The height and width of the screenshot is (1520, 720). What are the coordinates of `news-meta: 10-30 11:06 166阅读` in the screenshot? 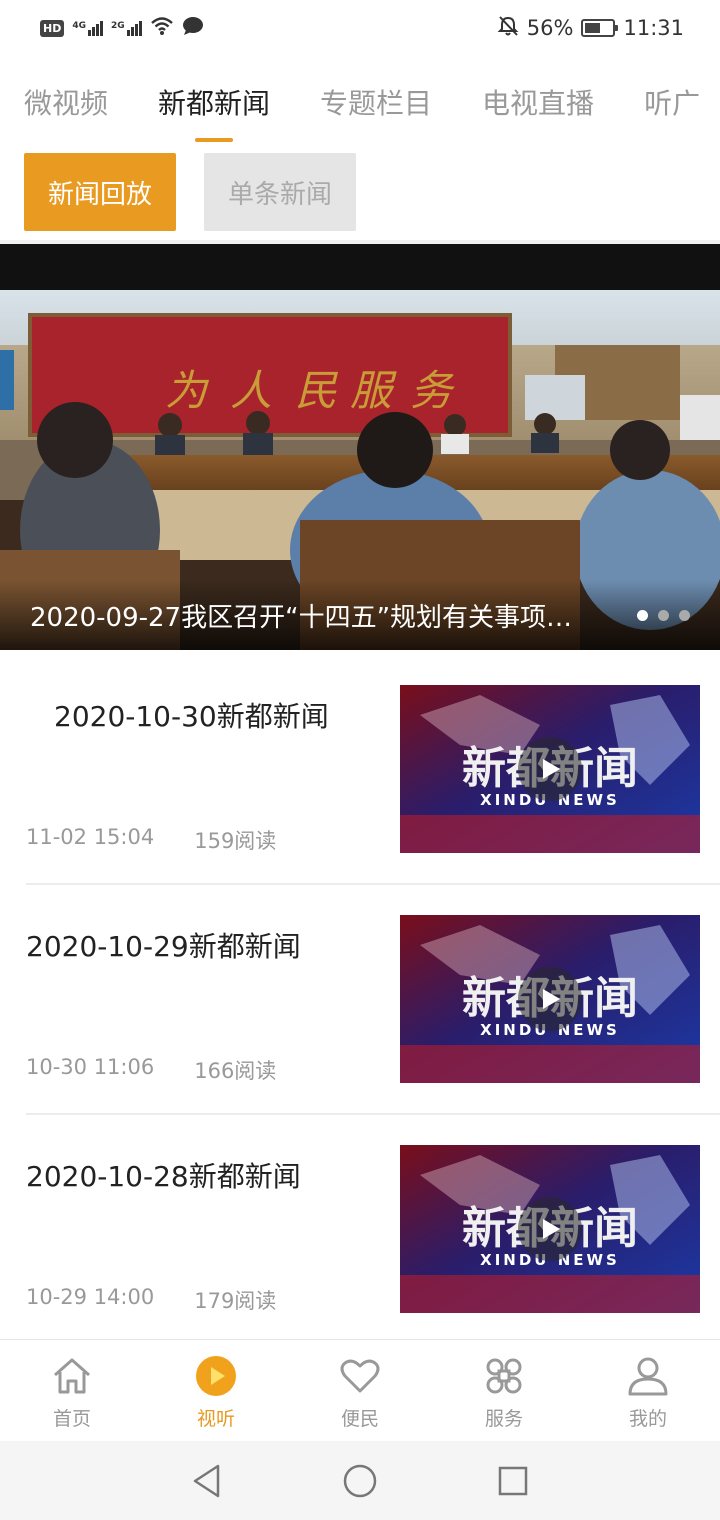 It's located at (151, 1070).